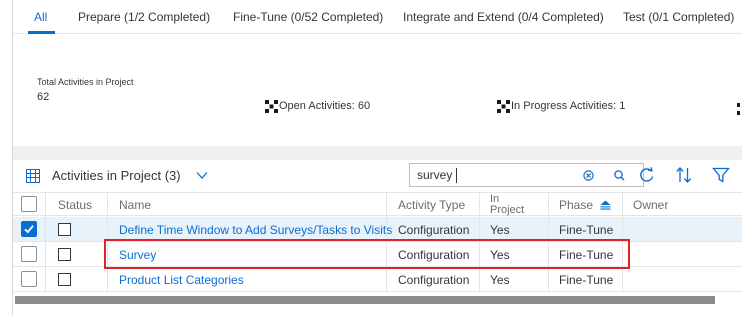  I want to click on table-grid-icon, so click(33, 176).